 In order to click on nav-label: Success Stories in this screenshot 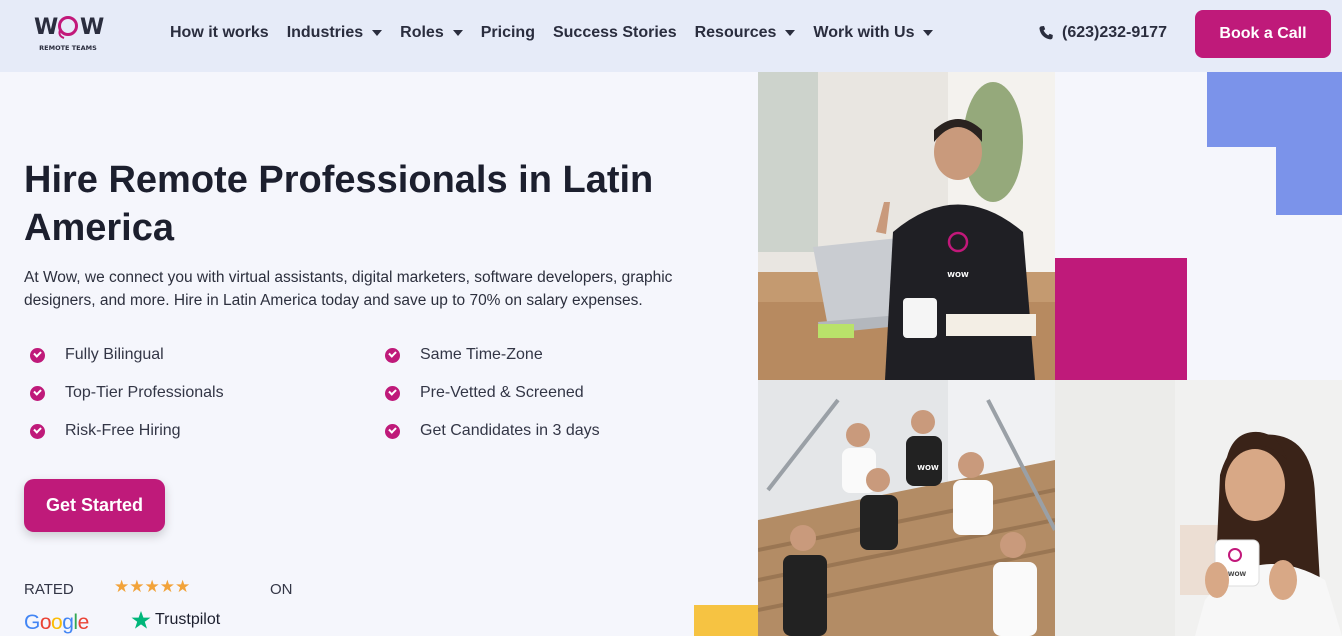, I will do `click(614, 32)`.